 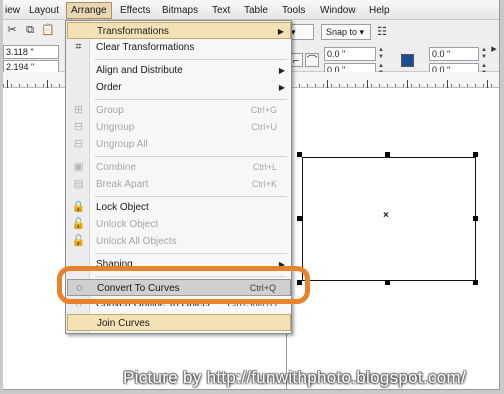 What do you see at coordinates (78, 144) in the screenshot?
I see `ungroup-all-icon: ⊟` at bounding box center [78, 144].